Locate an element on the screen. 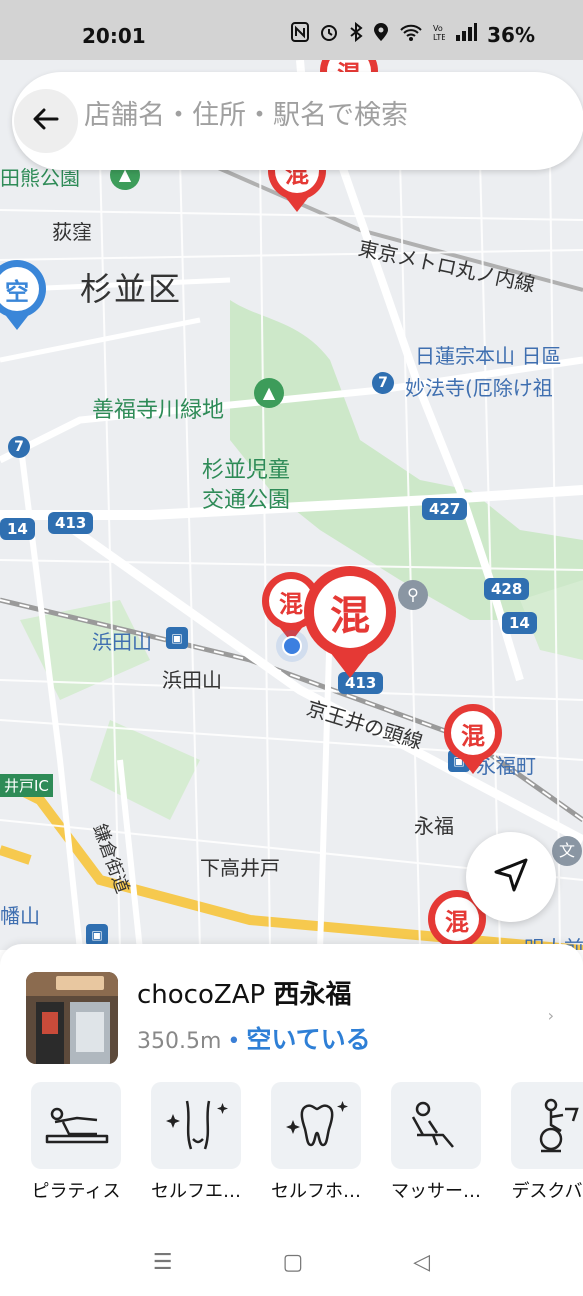  system-nav-bar: ☰ ▢ ◁ is located at coordinates (291, 1262).